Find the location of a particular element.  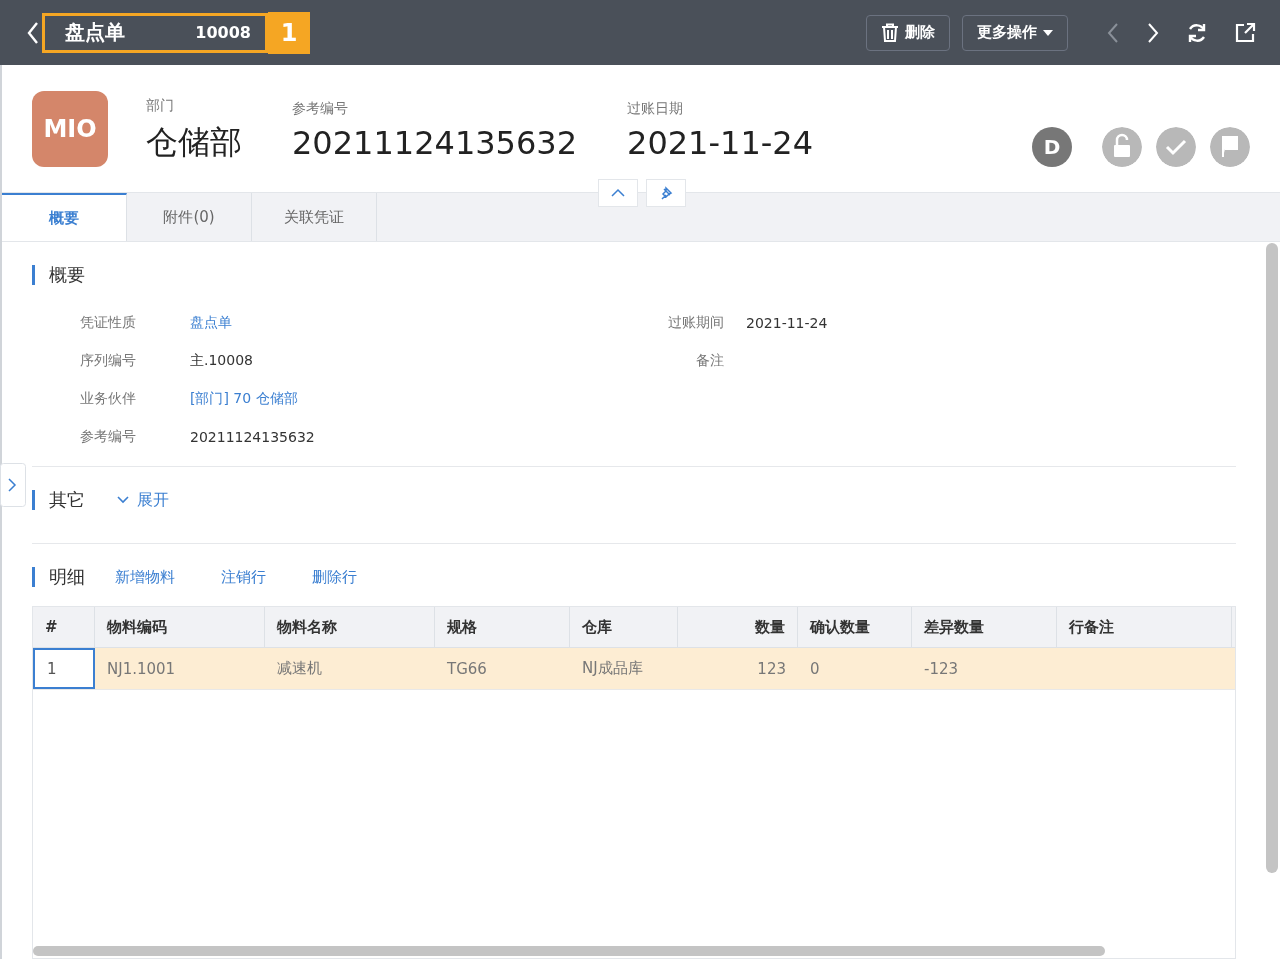

trash-icon is located at coordinates (890, 32).